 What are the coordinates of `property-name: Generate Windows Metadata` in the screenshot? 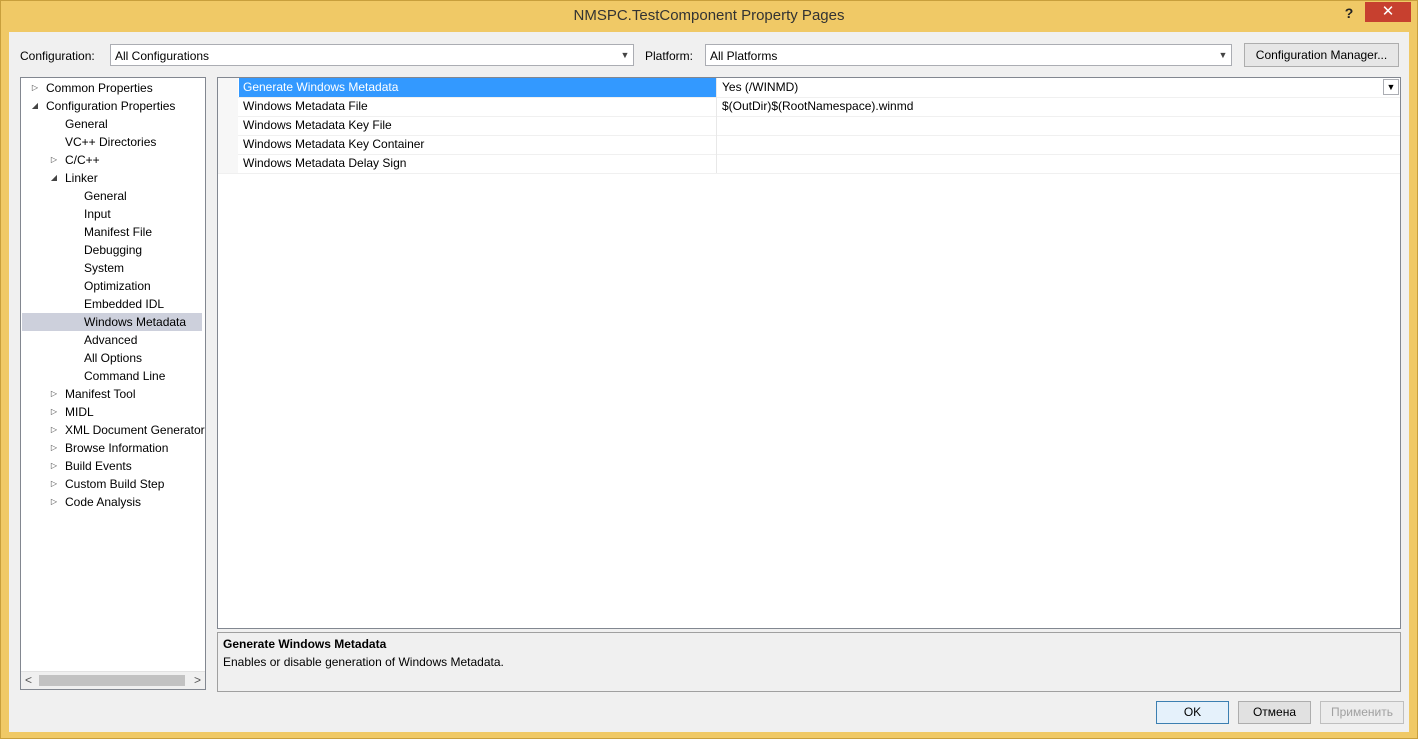 It's located at (478, 87).